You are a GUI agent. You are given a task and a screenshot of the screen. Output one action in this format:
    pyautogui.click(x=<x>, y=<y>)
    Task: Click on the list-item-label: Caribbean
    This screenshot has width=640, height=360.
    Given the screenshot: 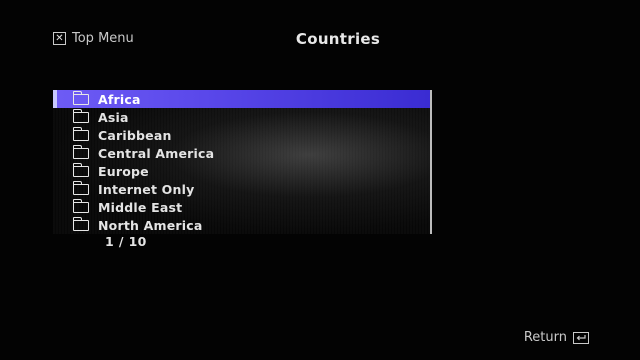 What is the action you would take?
    pyautogui.click(x=135, y=135)
    